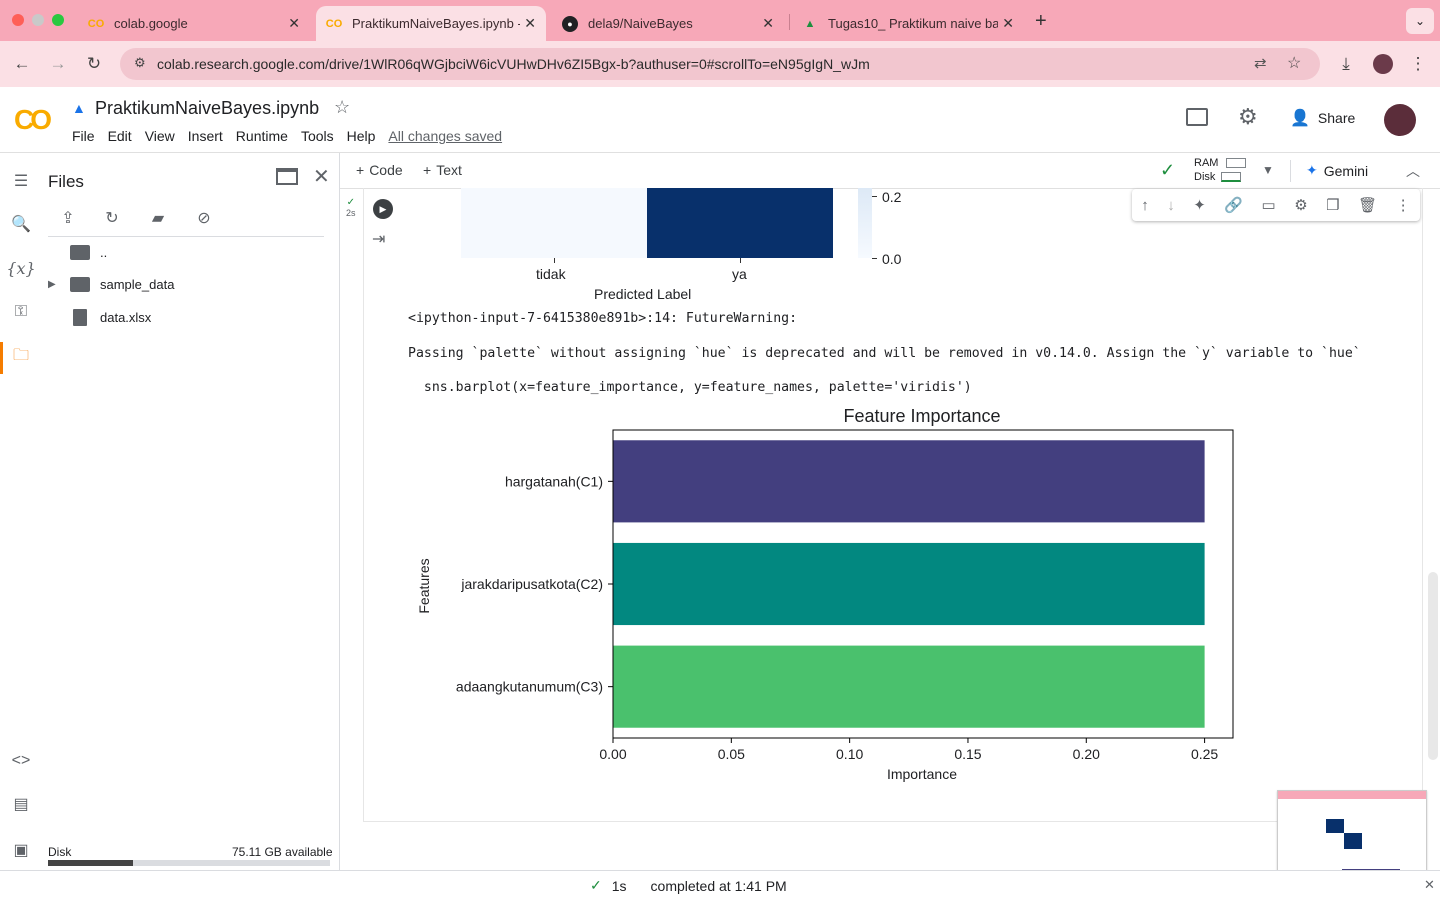  I want to click on command-palette-icon: ▤, so click(21, 804).